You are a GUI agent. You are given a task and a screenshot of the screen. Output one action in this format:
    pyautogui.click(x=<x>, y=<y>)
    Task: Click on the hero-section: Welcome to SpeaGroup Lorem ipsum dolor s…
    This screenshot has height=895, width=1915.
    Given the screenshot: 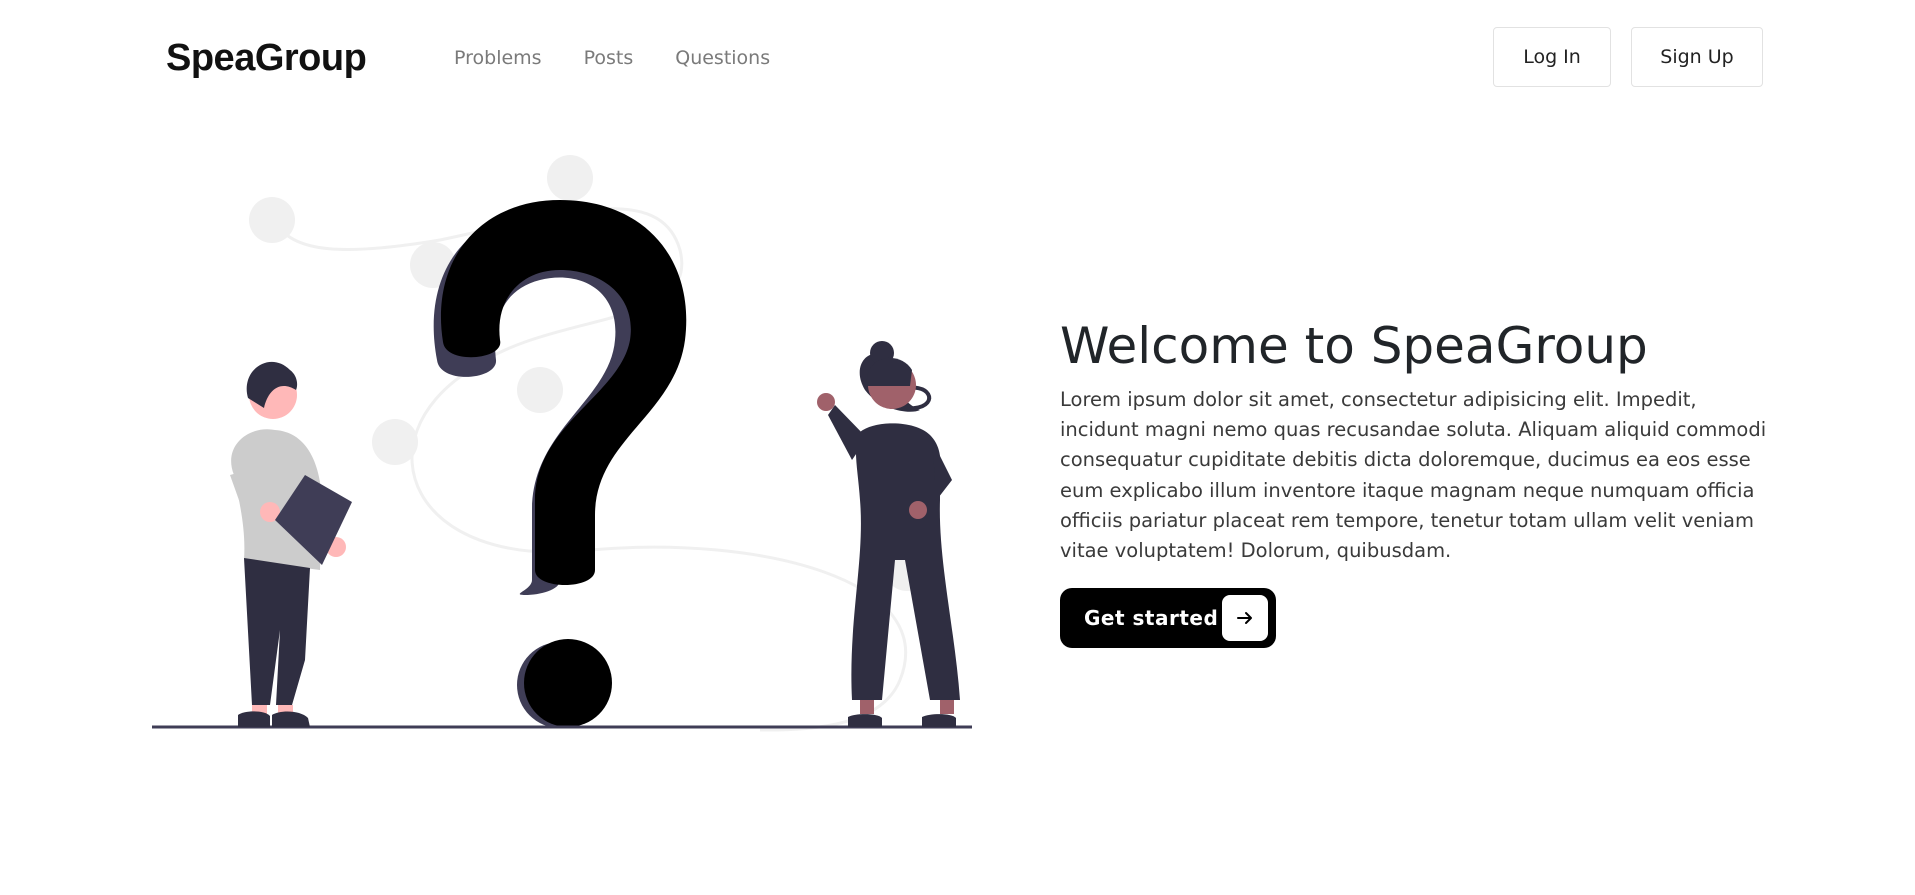 What is the action you would take?
    pyautogui.click(x=1420, y=482)
    